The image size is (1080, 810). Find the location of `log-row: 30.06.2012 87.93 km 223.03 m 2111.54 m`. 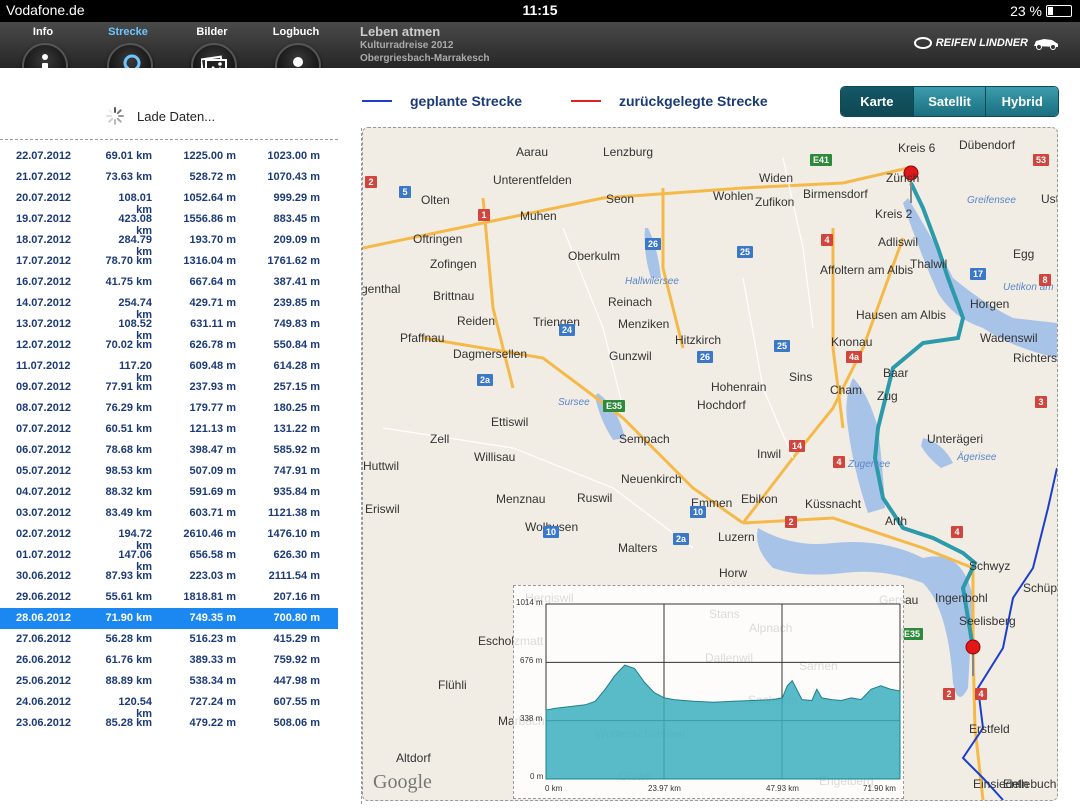

log-row: 30.06.2012 87.93 km 223.03 m 2111.54 m is located at coordinates (169, 576).